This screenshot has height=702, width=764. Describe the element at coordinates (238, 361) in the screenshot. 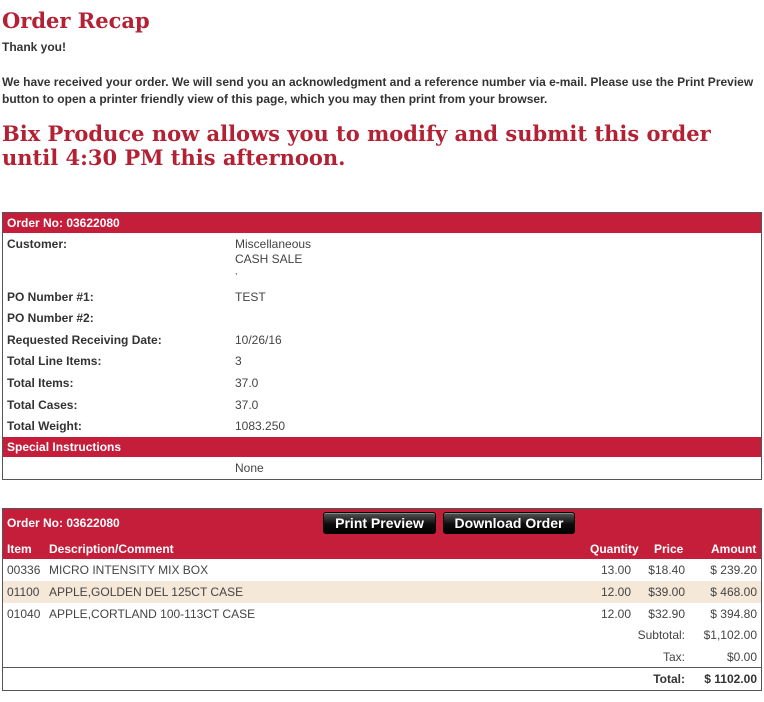

I see `total-line-items-value: 3` at that location.